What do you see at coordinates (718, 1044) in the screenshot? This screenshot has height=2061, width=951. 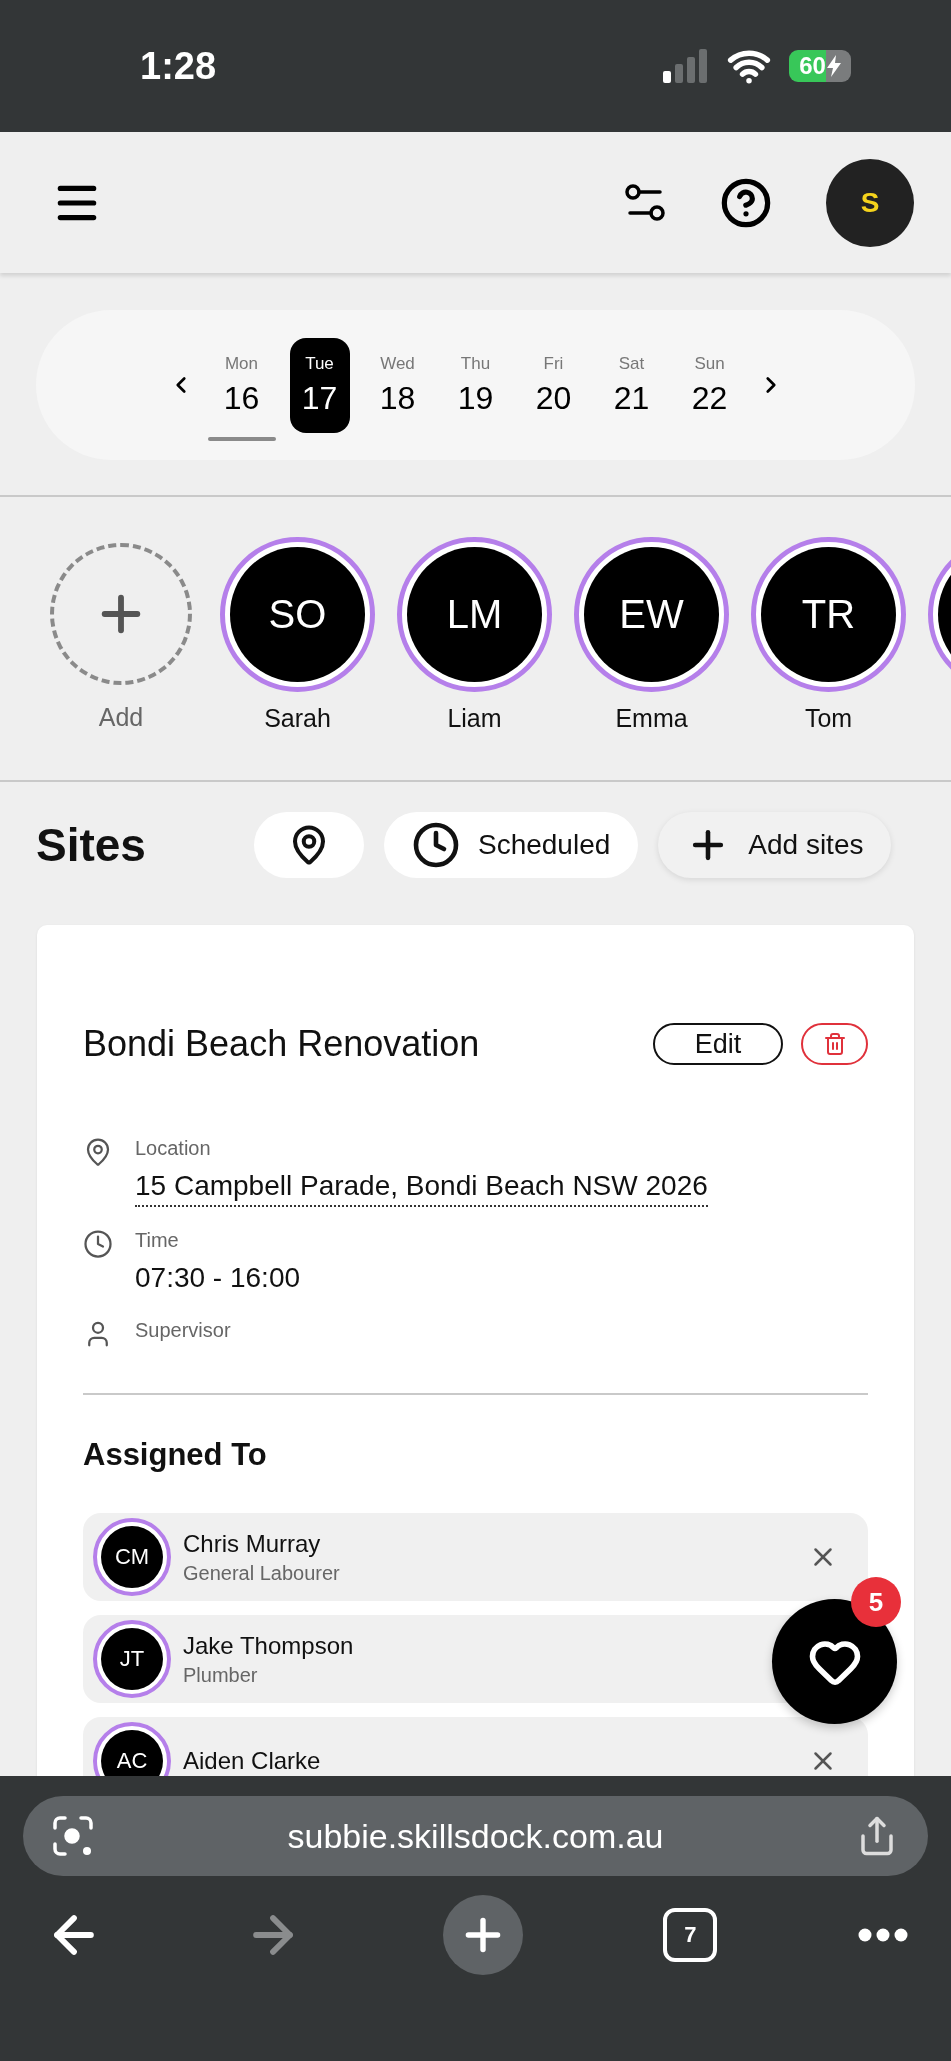 I see `edit-button: Edit` at bounding box center [718, 1044].